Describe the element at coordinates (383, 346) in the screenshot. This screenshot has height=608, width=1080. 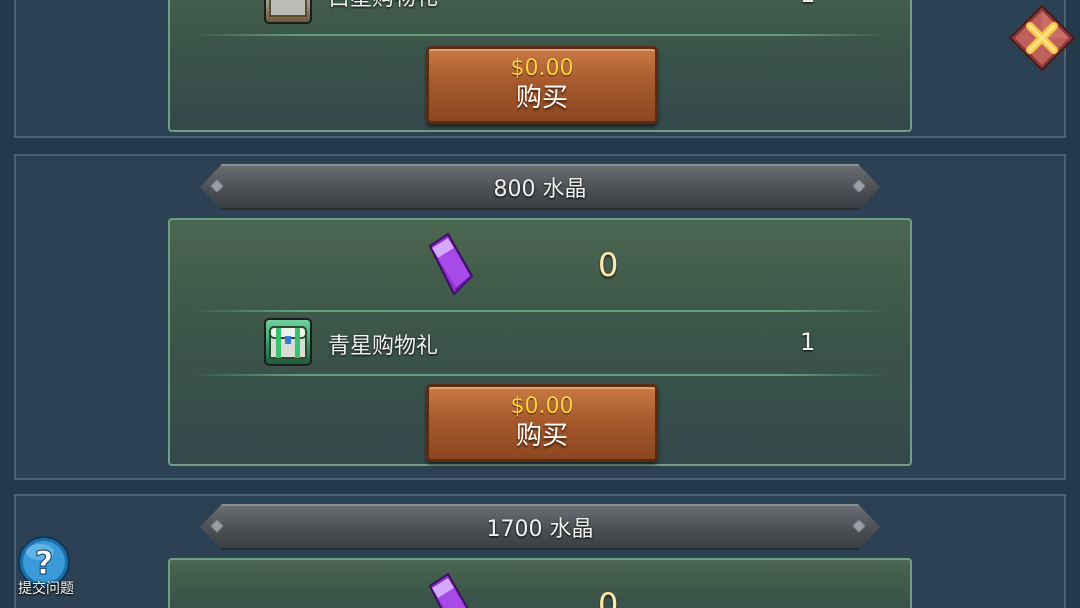
I see `item-name: 青星购物礼` at that location.